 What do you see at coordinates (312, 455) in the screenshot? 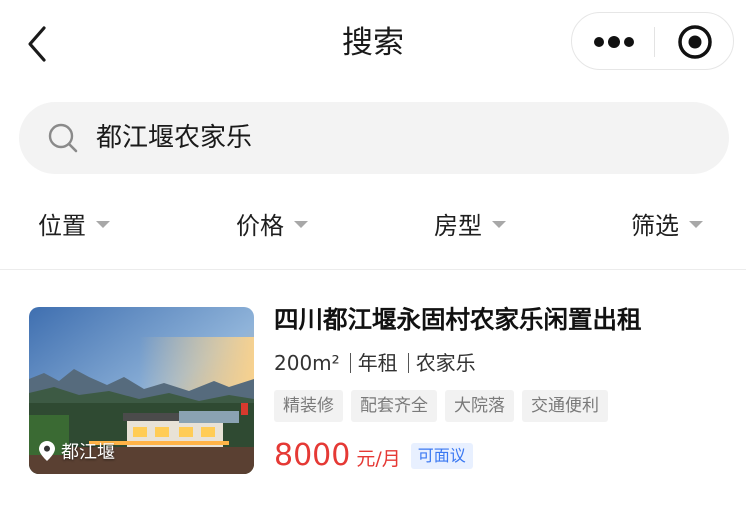
I see `listing-price: 8000` at bounding box center [312, 455].